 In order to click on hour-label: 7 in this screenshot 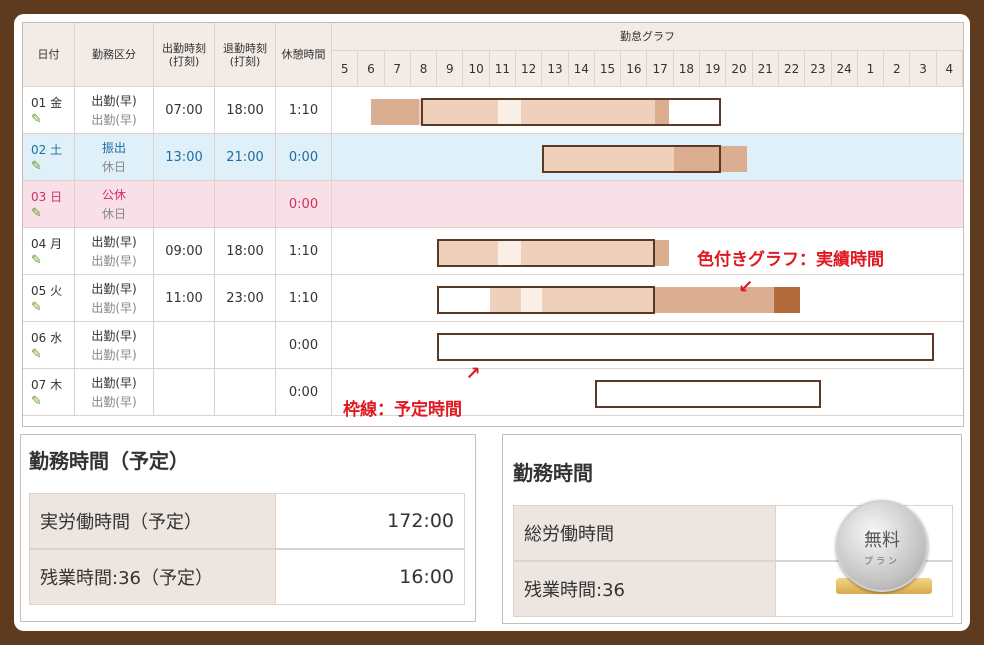, I will do `click(398, 69)`.